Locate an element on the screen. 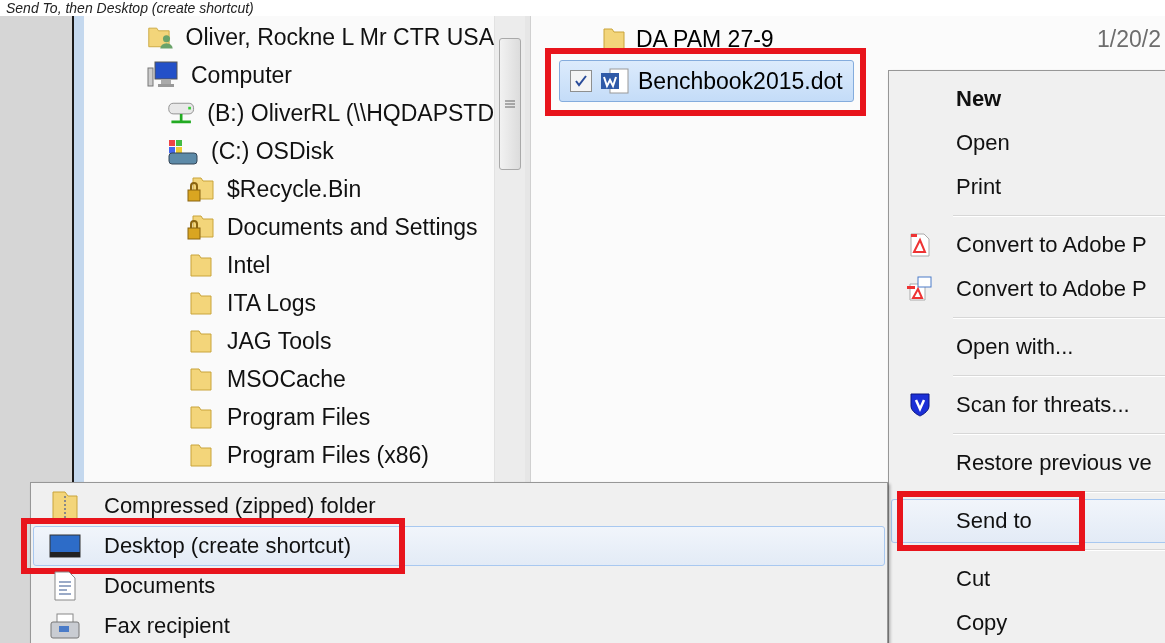 The width and height of the screenshot is (1165, 643). tree-item: Oliver, Rockne L Mr CTR USA is located at coordinates (289, 37).